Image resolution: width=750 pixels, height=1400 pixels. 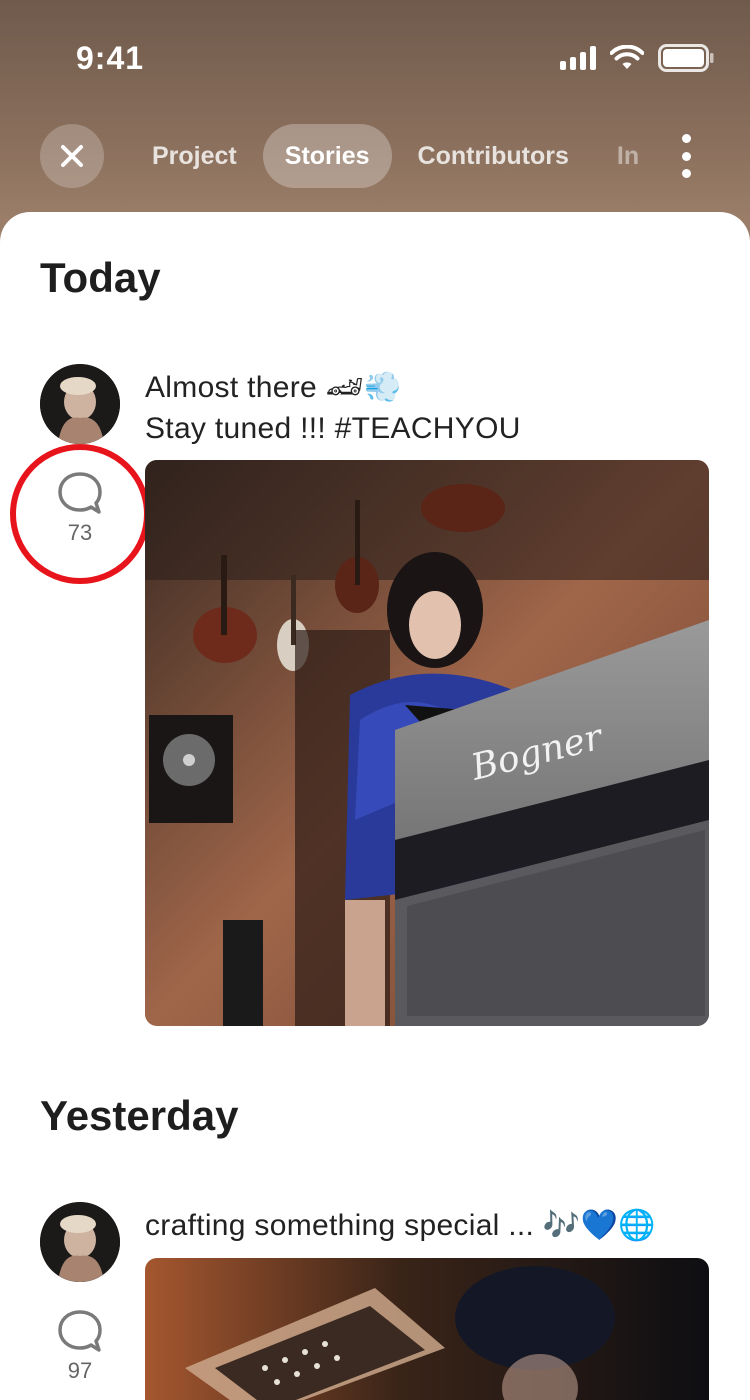 I want to click on tab-stories: Stories, so click(x=327, y=156).